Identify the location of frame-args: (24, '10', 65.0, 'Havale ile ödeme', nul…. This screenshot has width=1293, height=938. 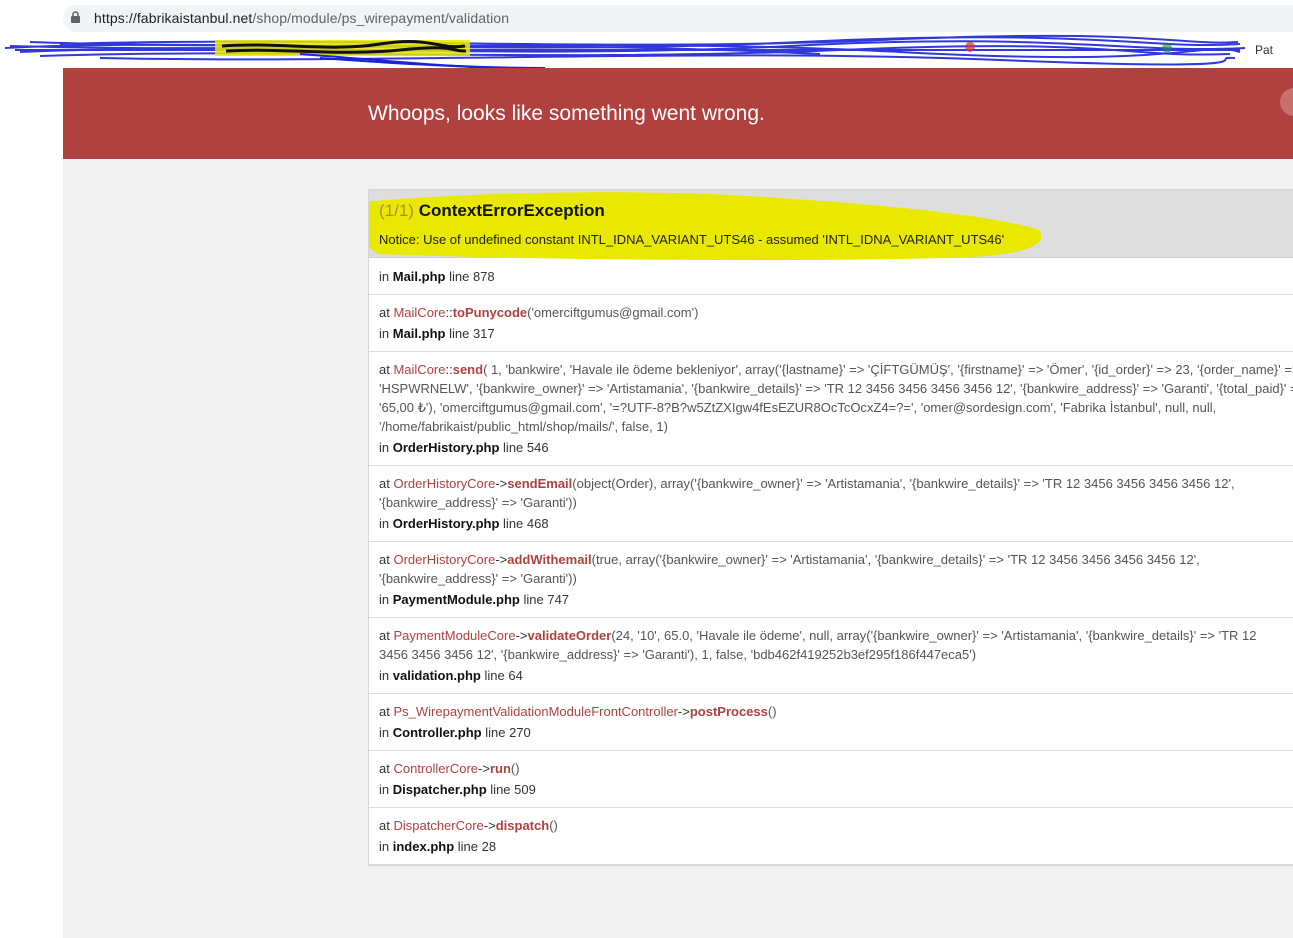
(934, 635).